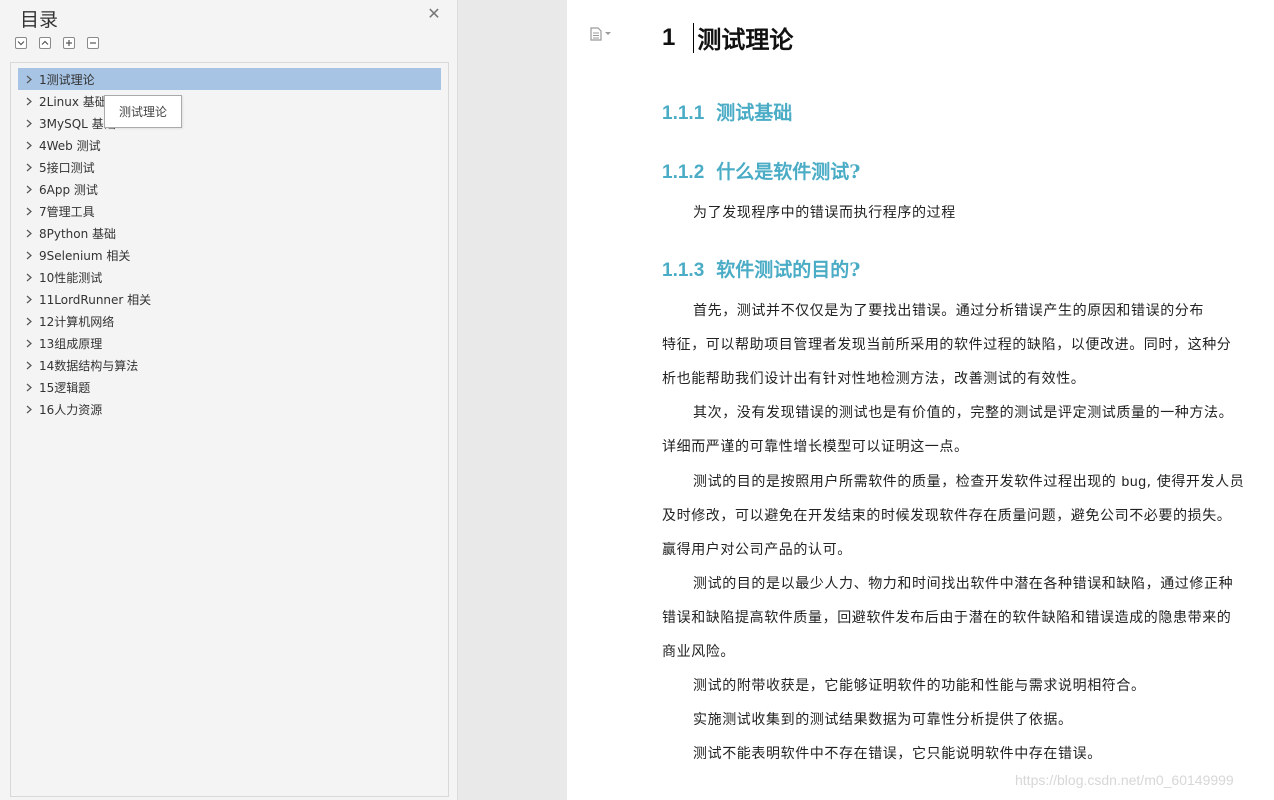 The height and width of the screenshot is (800, 1274). What do you see at coordinates (229, 211) in the screenshot?
I see `toc-item: 7管理工具` at bounding box center [229, 211].